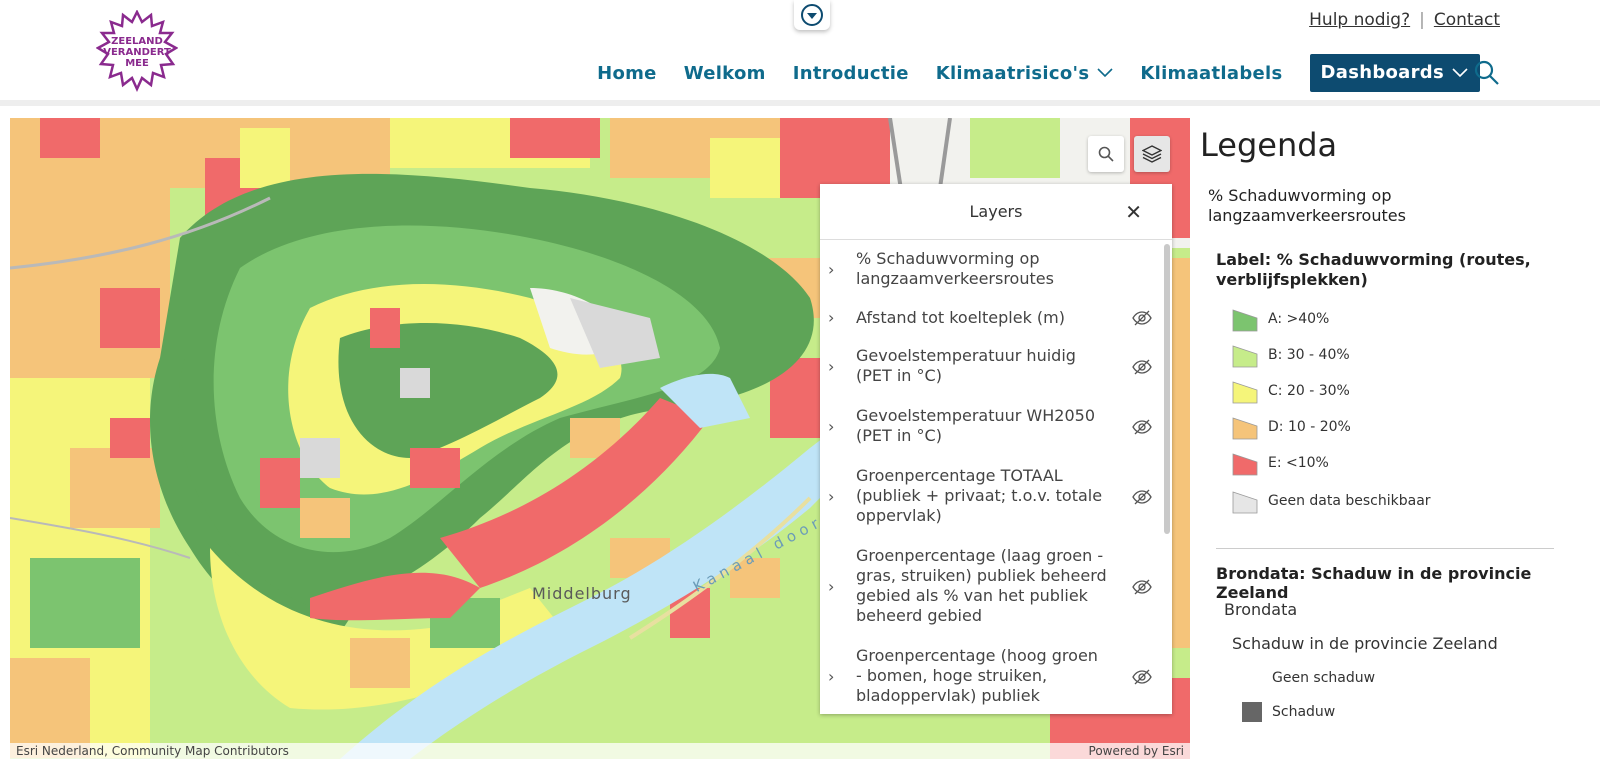  Describe the element at coordinates (960, 317) in the screenshot. I see `layer-label: Afstand tot koelteplek (m)` at that location.